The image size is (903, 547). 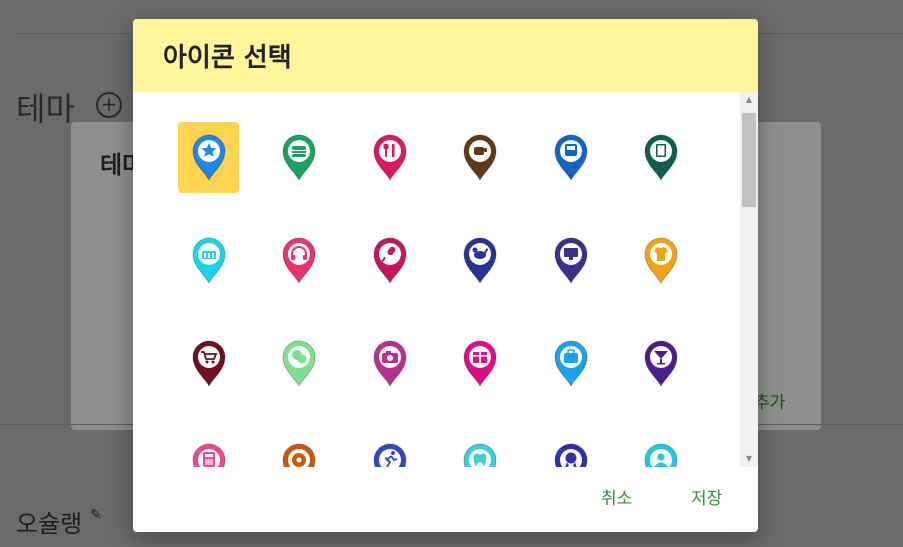 I want to click on camera-pin-icon, so click(x=389, y=363).